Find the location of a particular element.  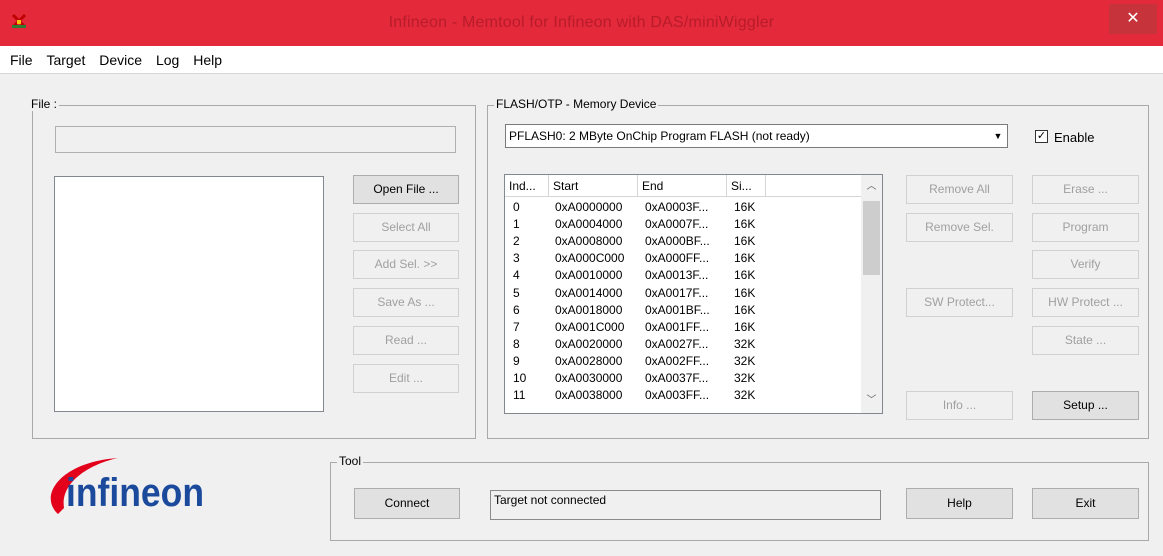

cell-start: 0xA0004000 is located at coordinates (589, 224).